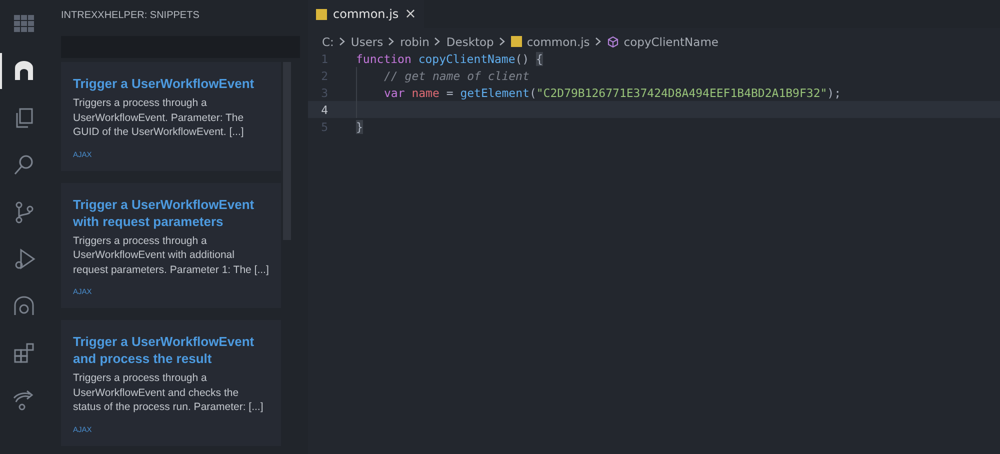  What do you see at coordinates (415, 41) in the screenshot?
I see `breadcrumb: robin` at bounding box center [415, 41].